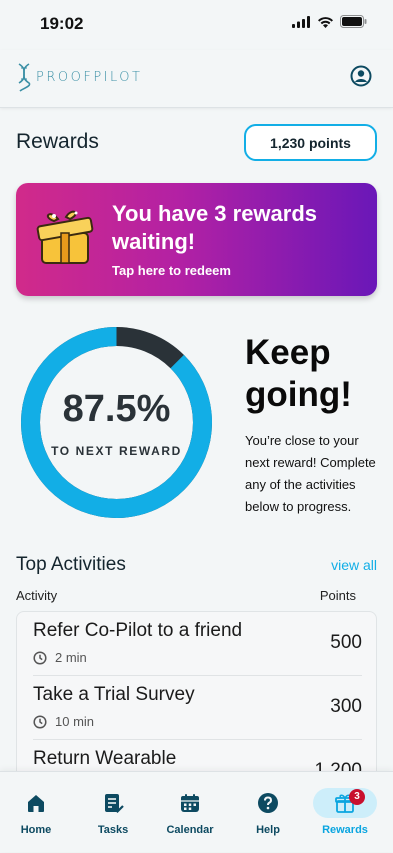 This screenshot has height=853, width=393. What do you see at coordinates (71, 657) in the screenshot?
I see `activity-time: 2 min` at bounding box center [71, 657].